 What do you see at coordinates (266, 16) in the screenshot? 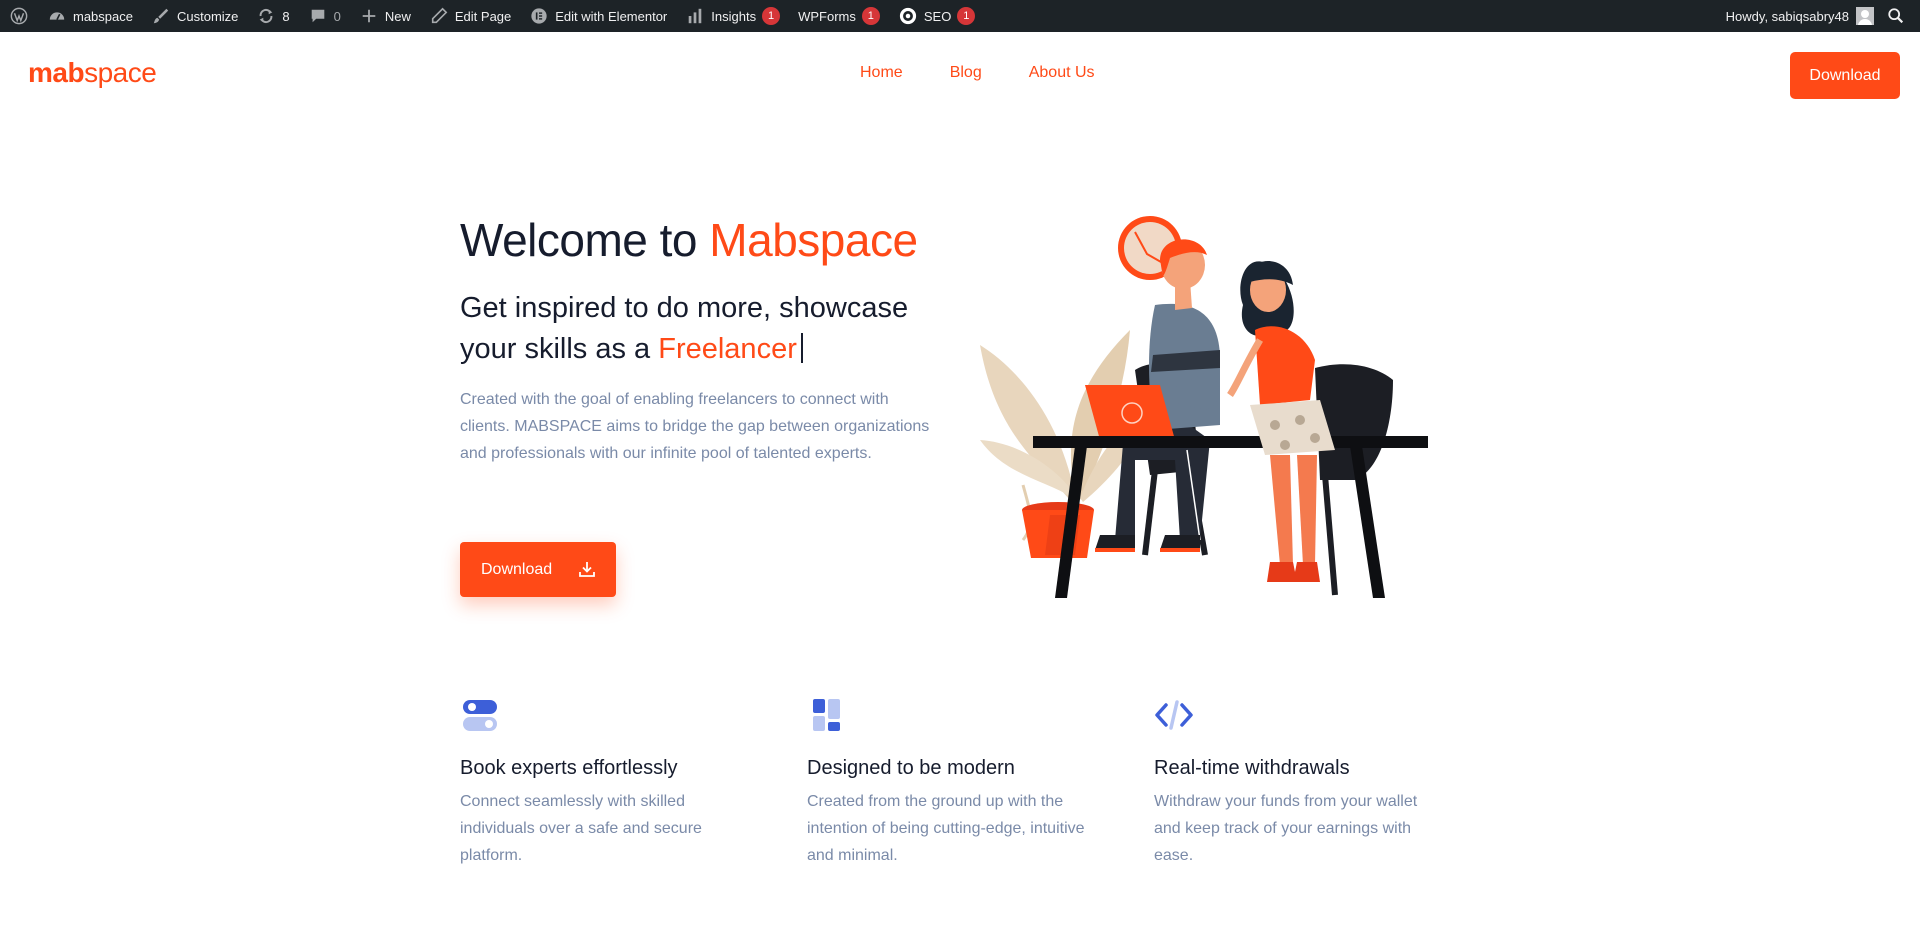
I see `updates-icon` at bounding box center [266, 16].